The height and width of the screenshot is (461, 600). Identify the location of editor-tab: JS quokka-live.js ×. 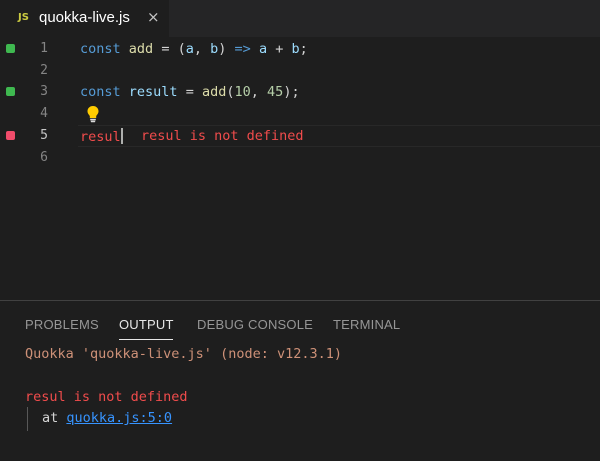
(84, 18).